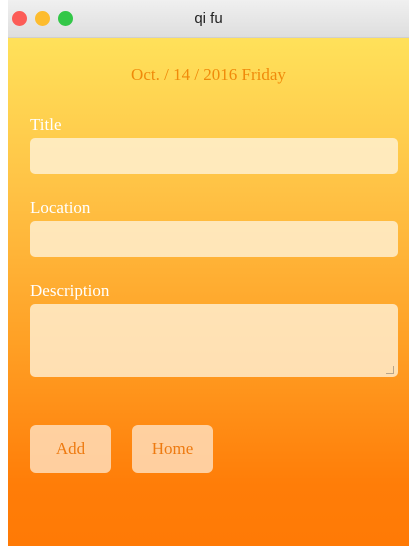 Image resolution: width=417 pixels, height=546 pixels. Describe the element at coordinates (172, 449) in the screenshot. I see `home-button: Home` at that location.